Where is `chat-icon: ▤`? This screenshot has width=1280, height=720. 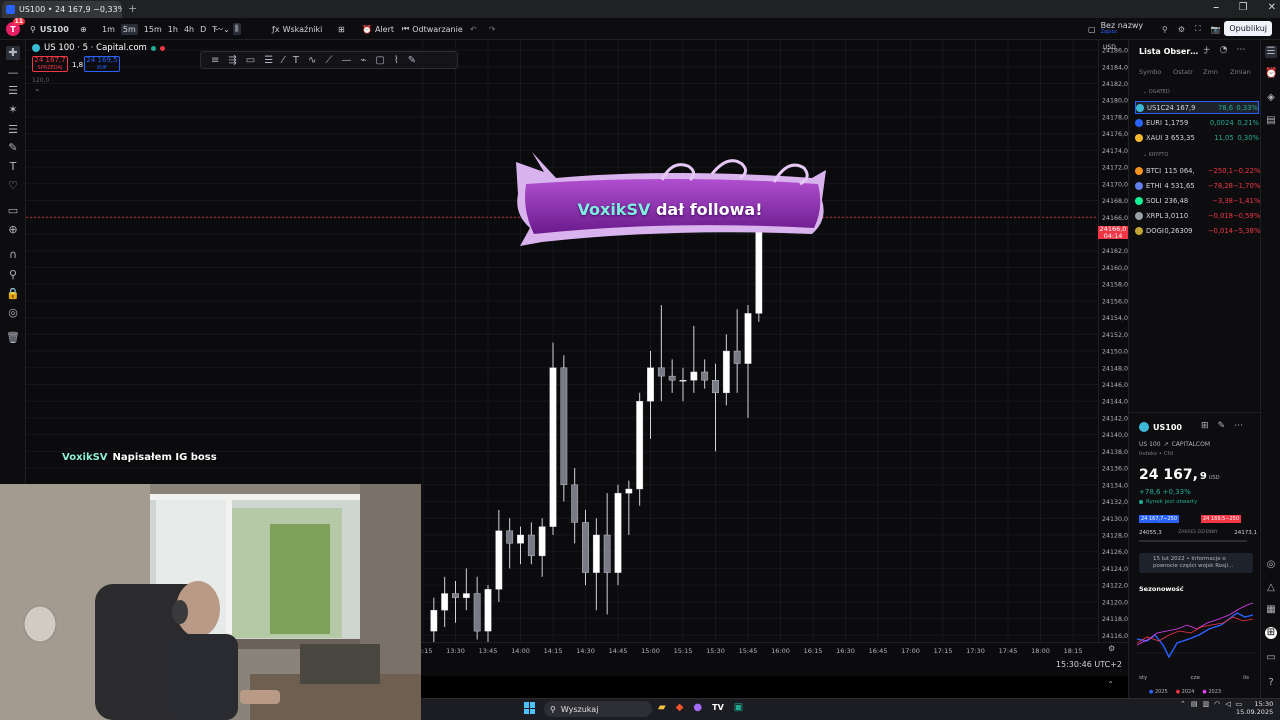
chat-icon: ▤ is located at coordinates (1271, 121).